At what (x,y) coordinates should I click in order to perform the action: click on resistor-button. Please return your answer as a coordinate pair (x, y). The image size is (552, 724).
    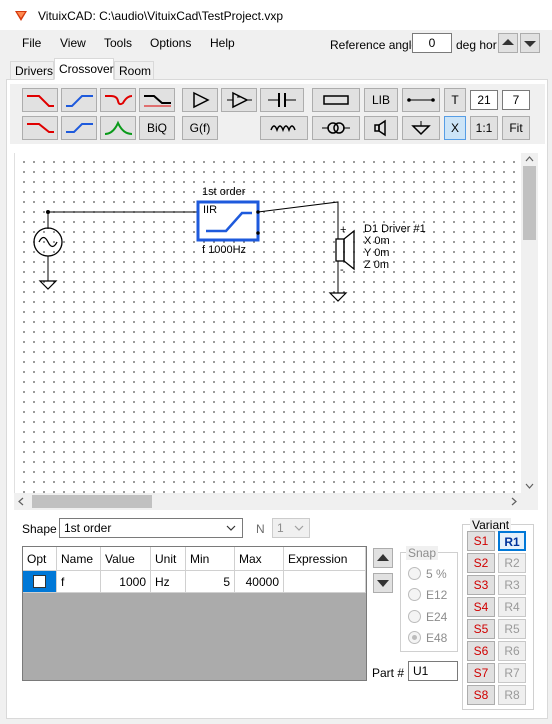
    Looking at the image, I should click on (336, 100).